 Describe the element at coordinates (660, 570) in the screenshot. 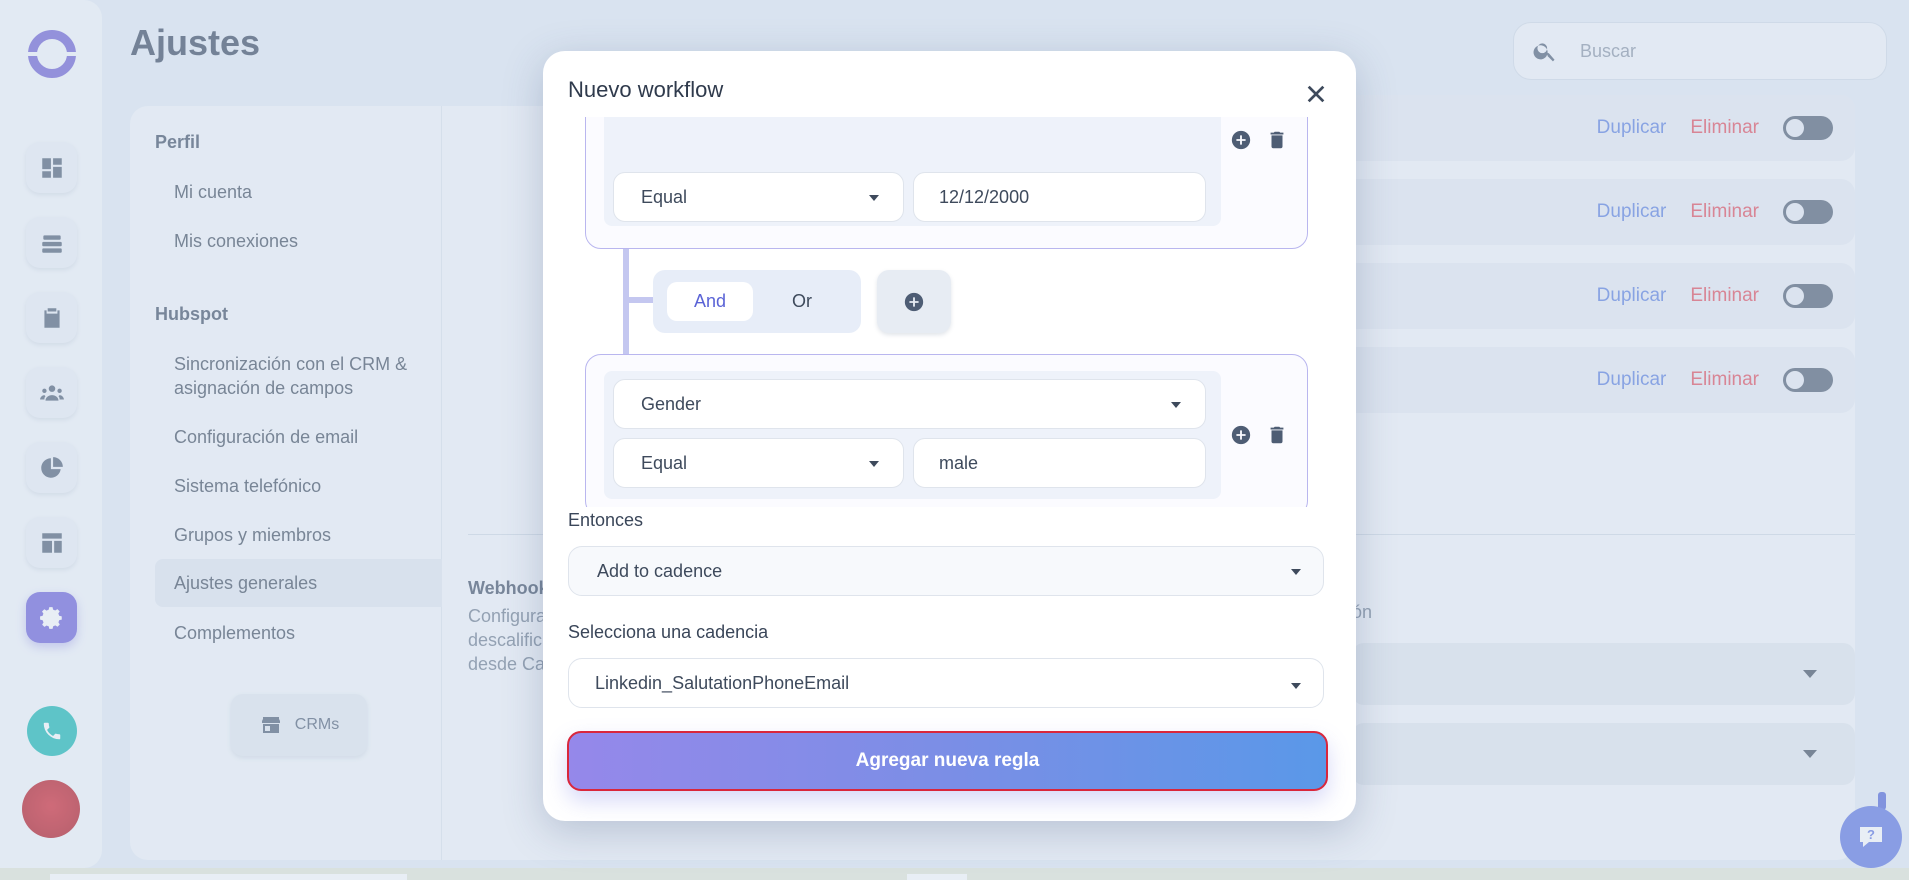

I see `then-action-value: Add to cadence` at that location.